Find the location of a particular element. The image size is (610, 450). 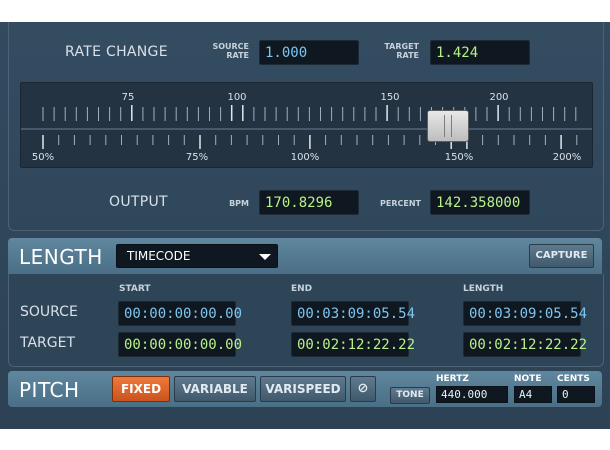

note-label: NOTE is located at coordinates (528, 379).